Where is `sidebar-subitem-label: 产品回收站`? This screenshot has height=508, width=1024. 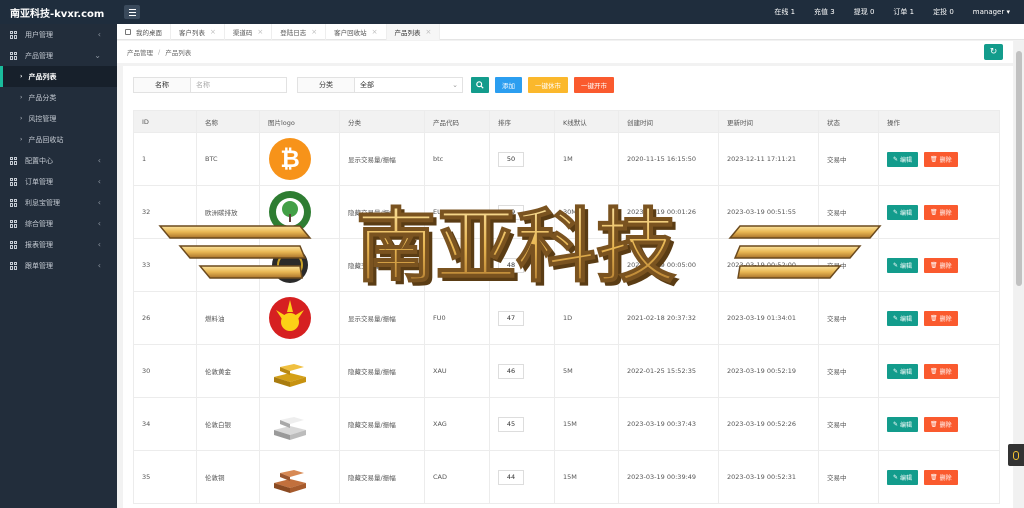
sidebar-subitem-label: 产品回收站 is located at coordinates (46, 139).